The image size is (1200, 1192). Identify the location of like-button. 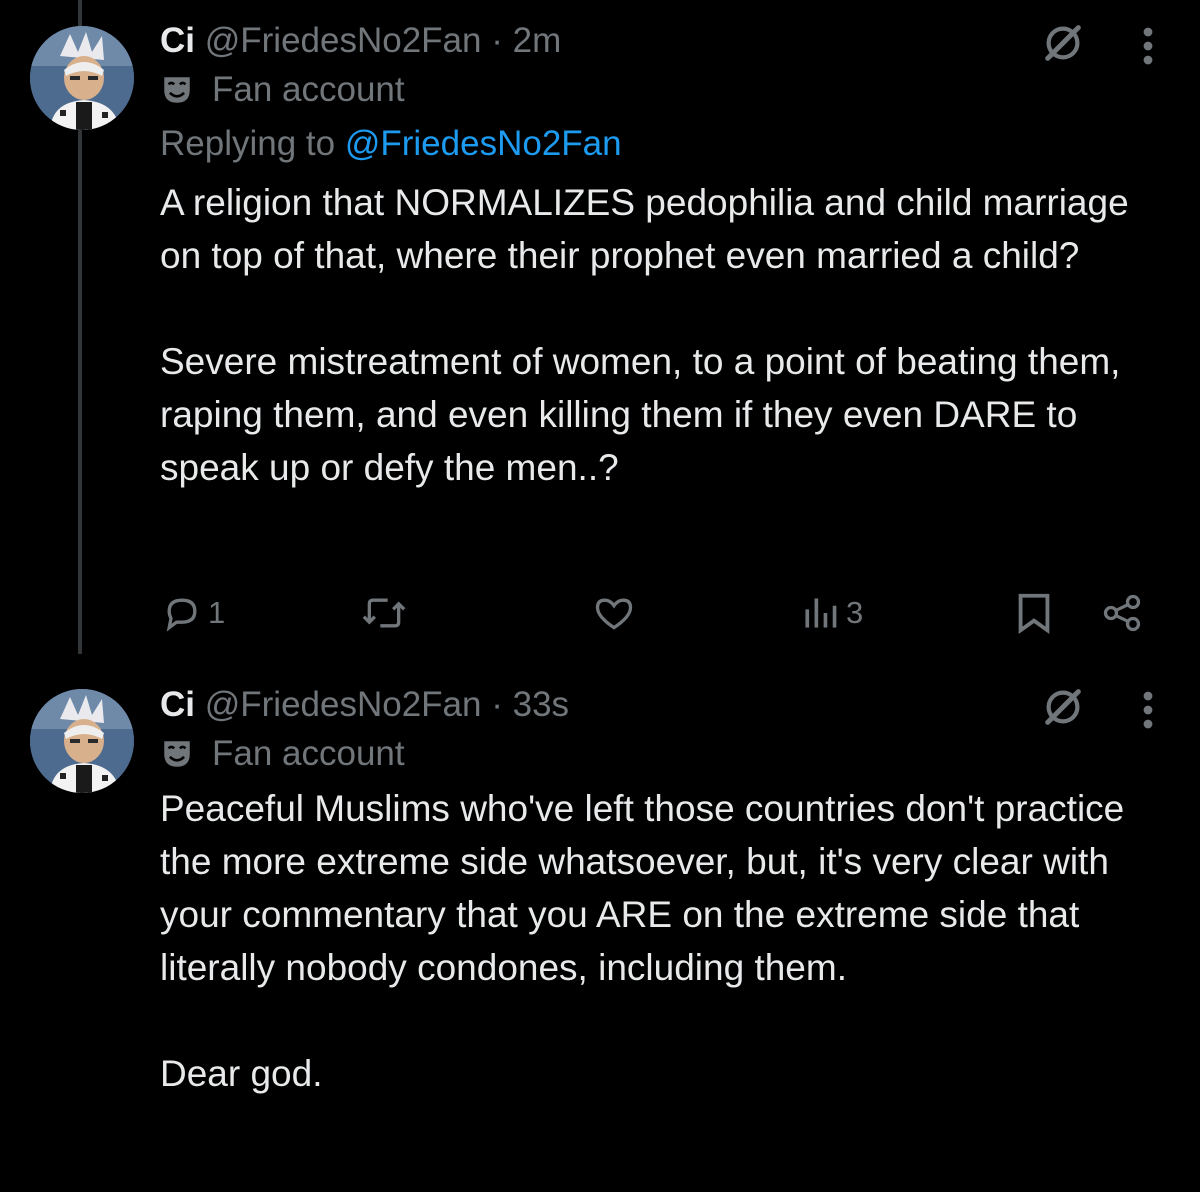
(614, 613).